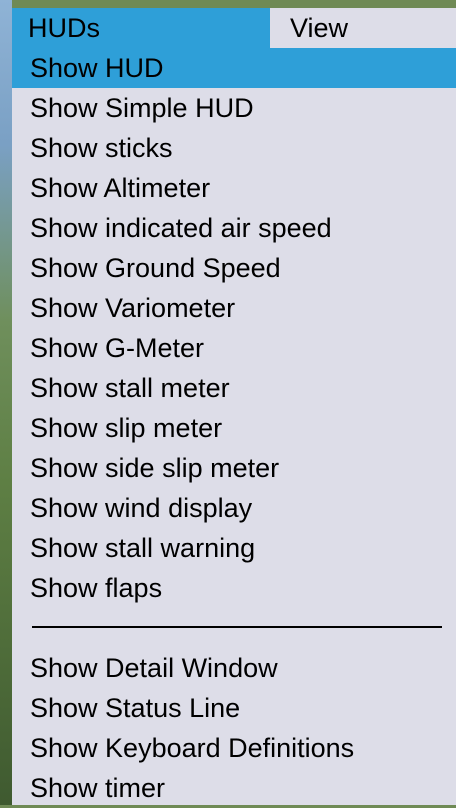  Describe the element at coordinates (6, 402) in the screenshot. I see `background-scene` at that location.